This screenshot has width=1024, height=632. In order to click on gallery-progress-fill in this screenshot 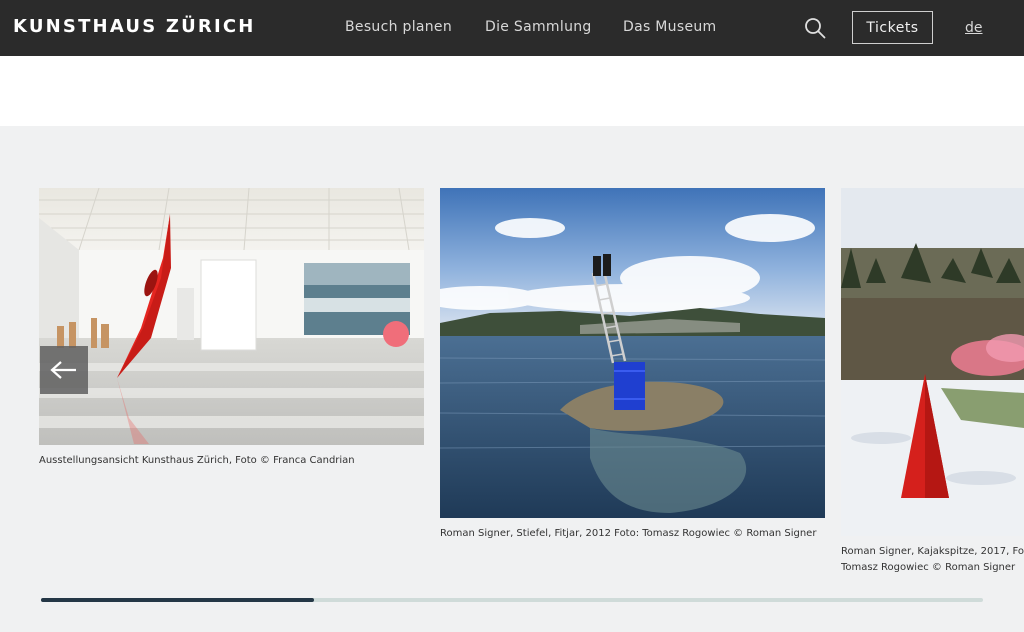, I will do `click(178, 600)`.